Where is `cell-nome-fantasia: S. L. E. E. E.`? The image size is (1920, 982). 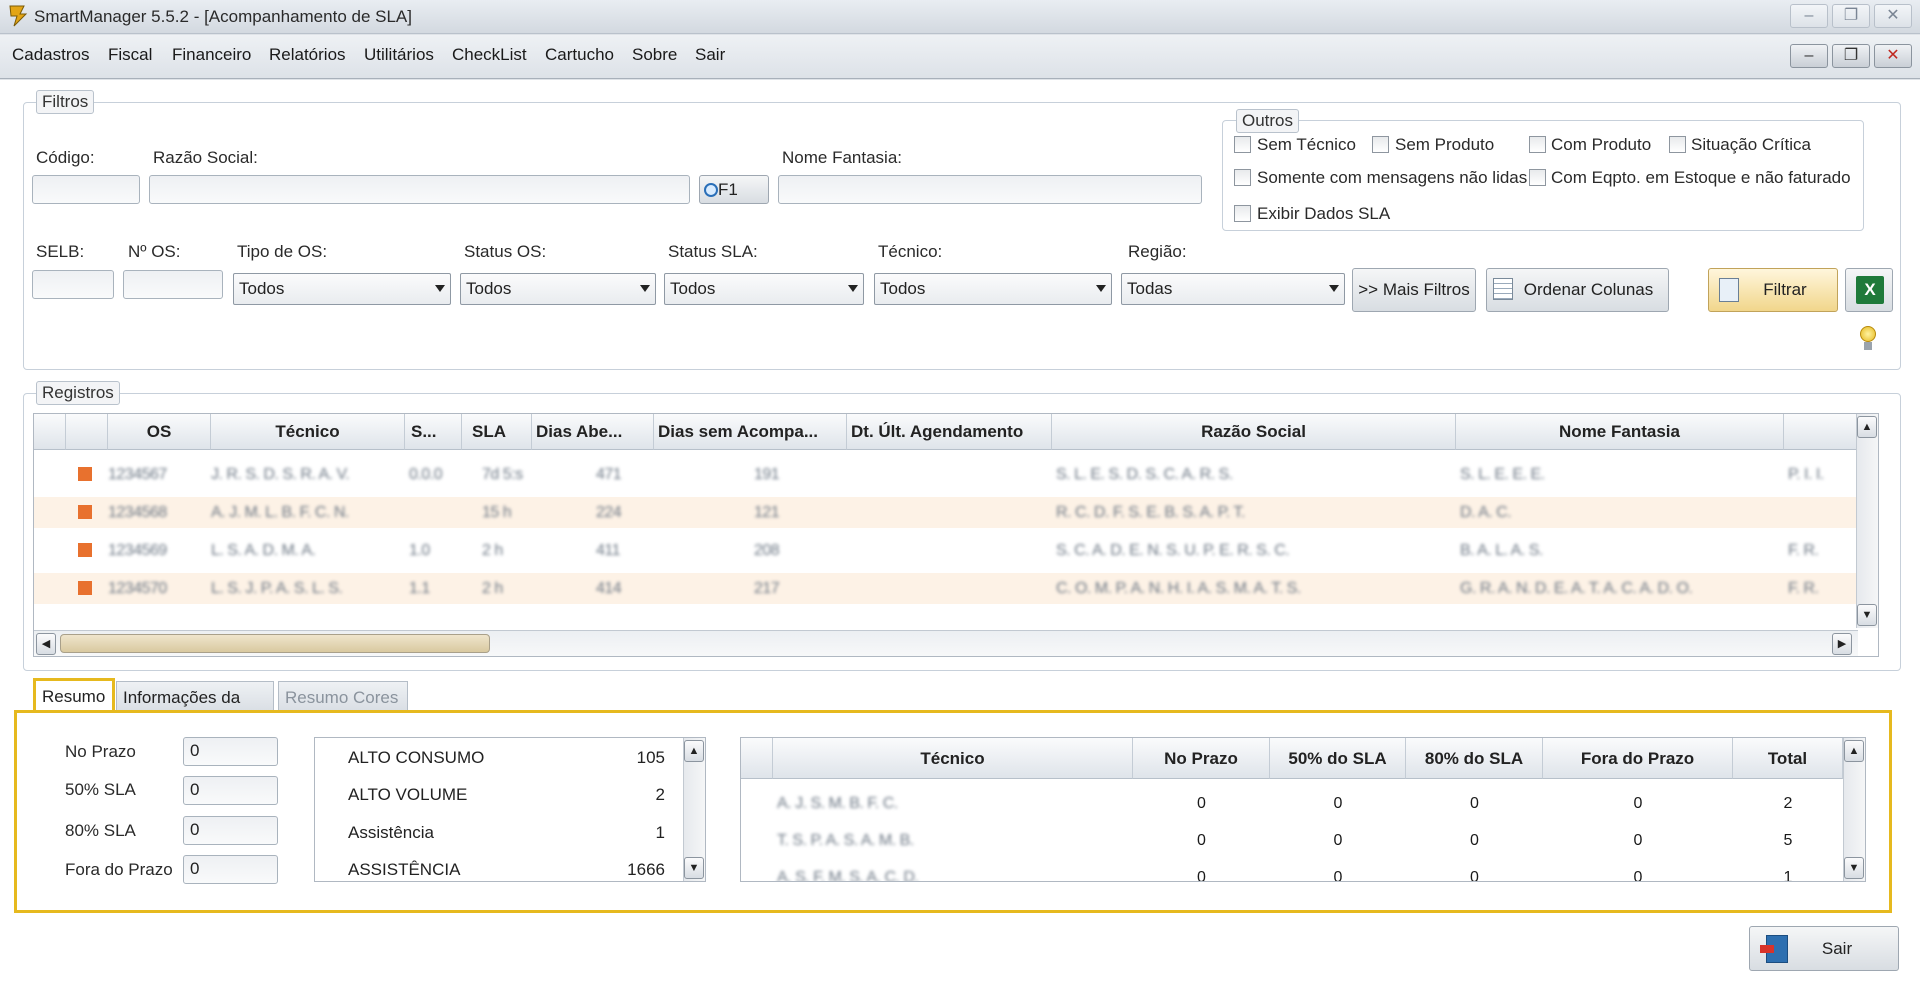
cell-nome-fantasia: S. L. E. E. E. is located at coordinates (1502, 474).